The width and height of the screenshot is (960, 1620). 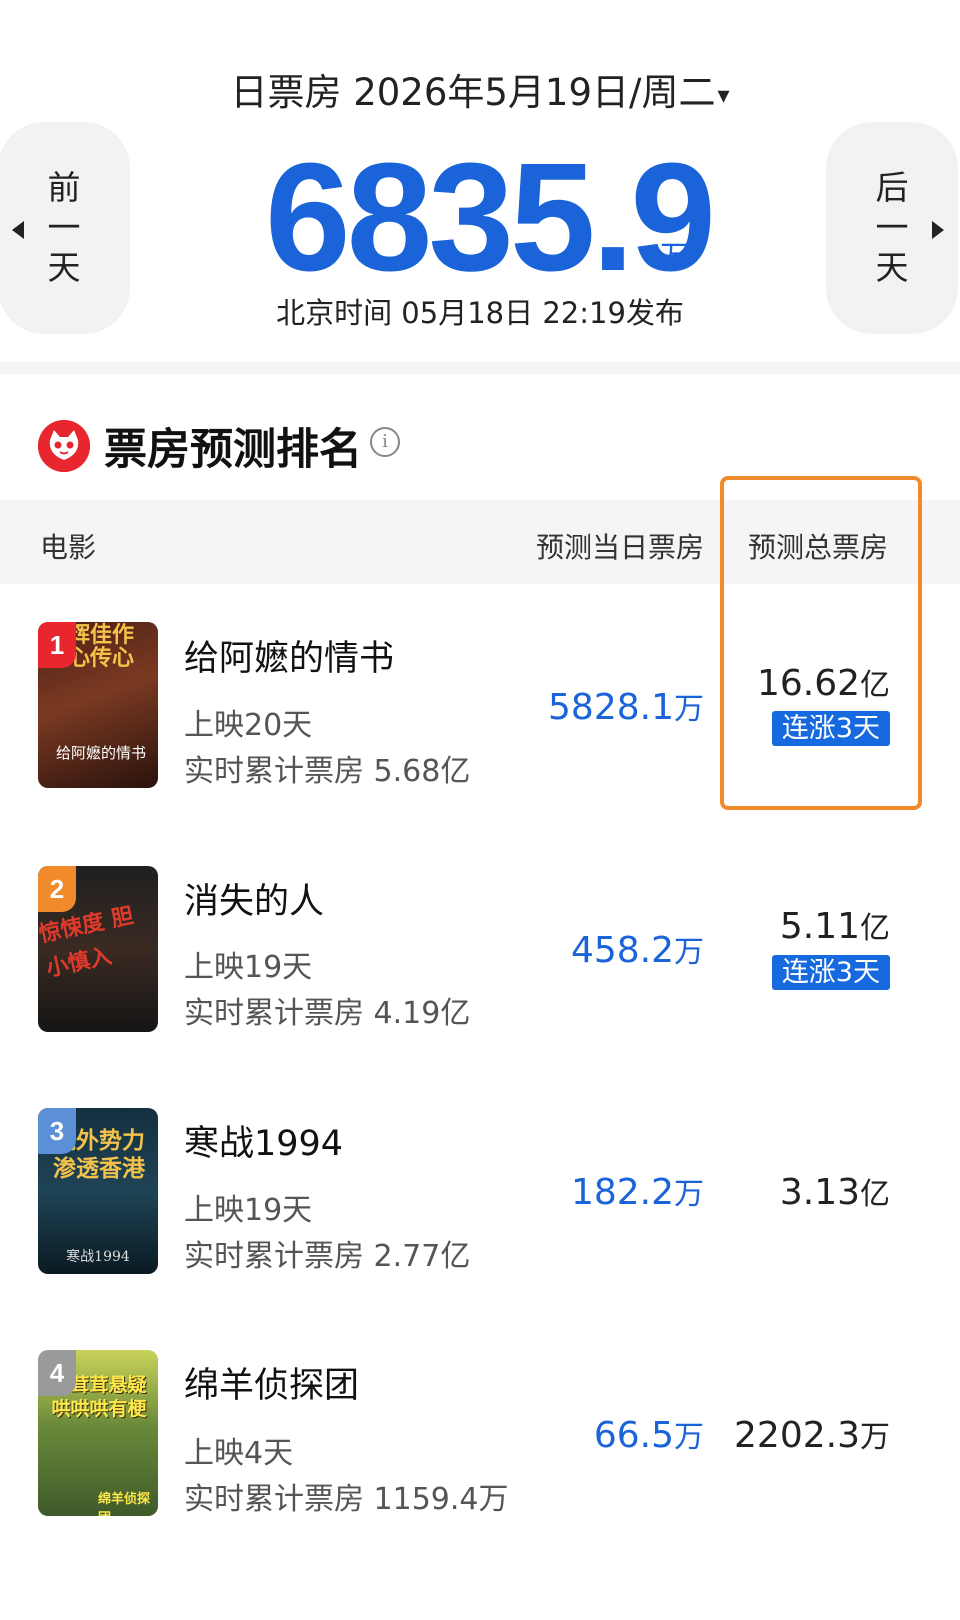 What do you see at coordinates (263, 1140) in the screenshot?
I see `movie-title: 寒战1994` at bounding box center [263, 1140].